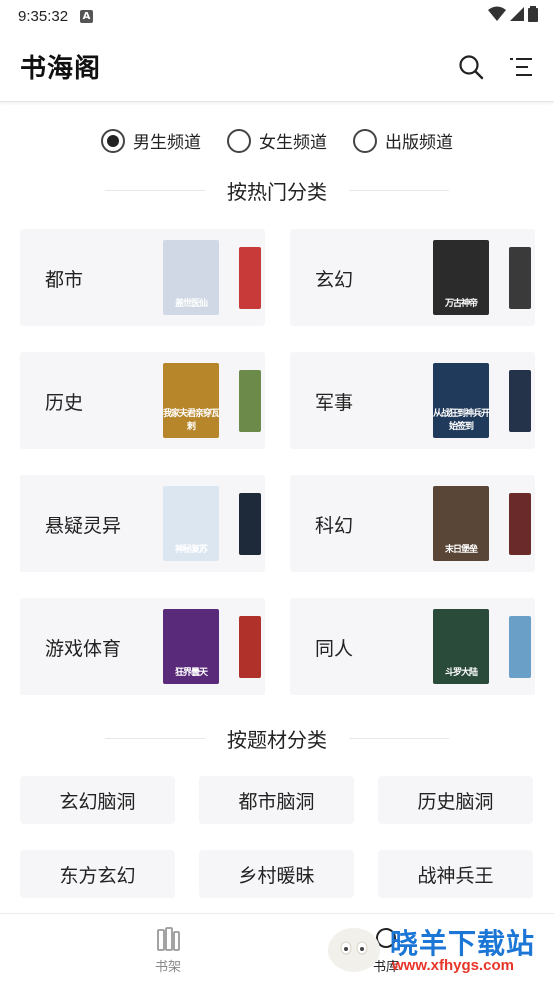 The height and width of the screenshot is (984, 554). What do you see at coordinates (461, 304) in the screenshot?
I see `book-cover-title: 万古神帝` at bounding box center [461, 304].